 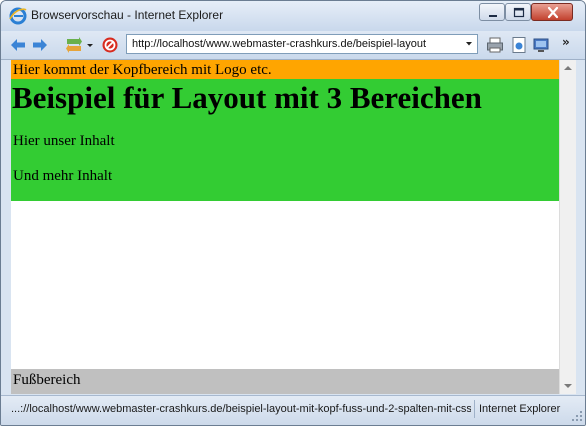 I want to click on refresh-icon, so click(x=74, y=45).